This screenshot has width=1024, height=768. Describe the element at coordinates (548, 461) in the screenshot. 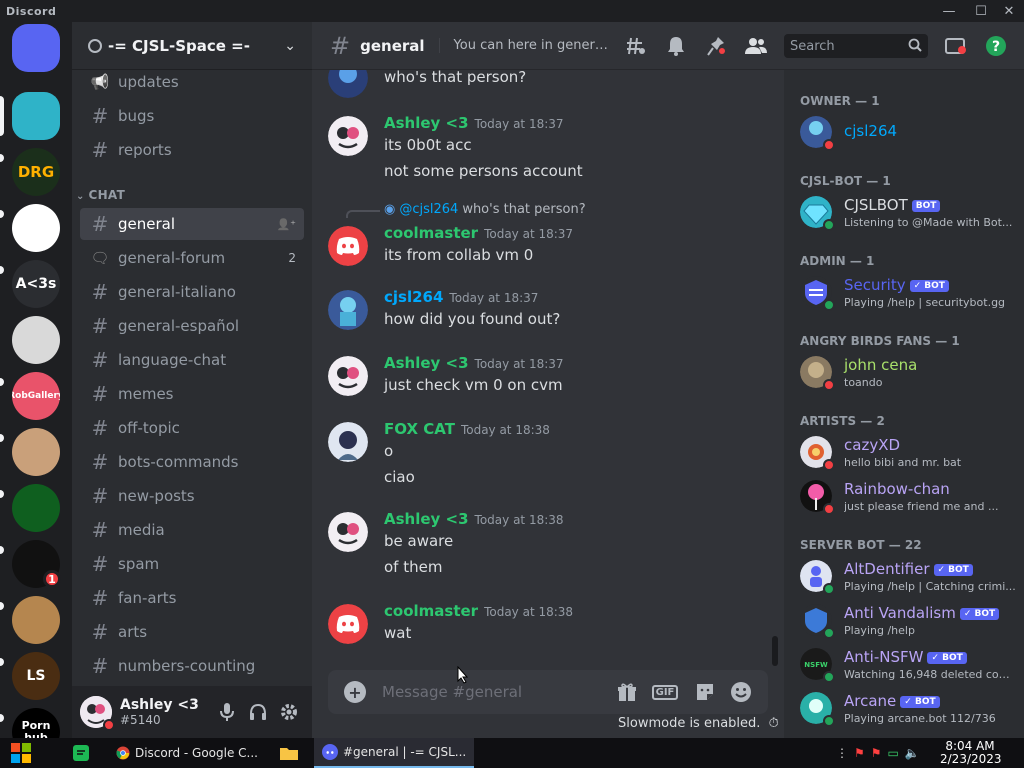

I see `message: FOX CAT Today at 18:38 o ciao` at that location.